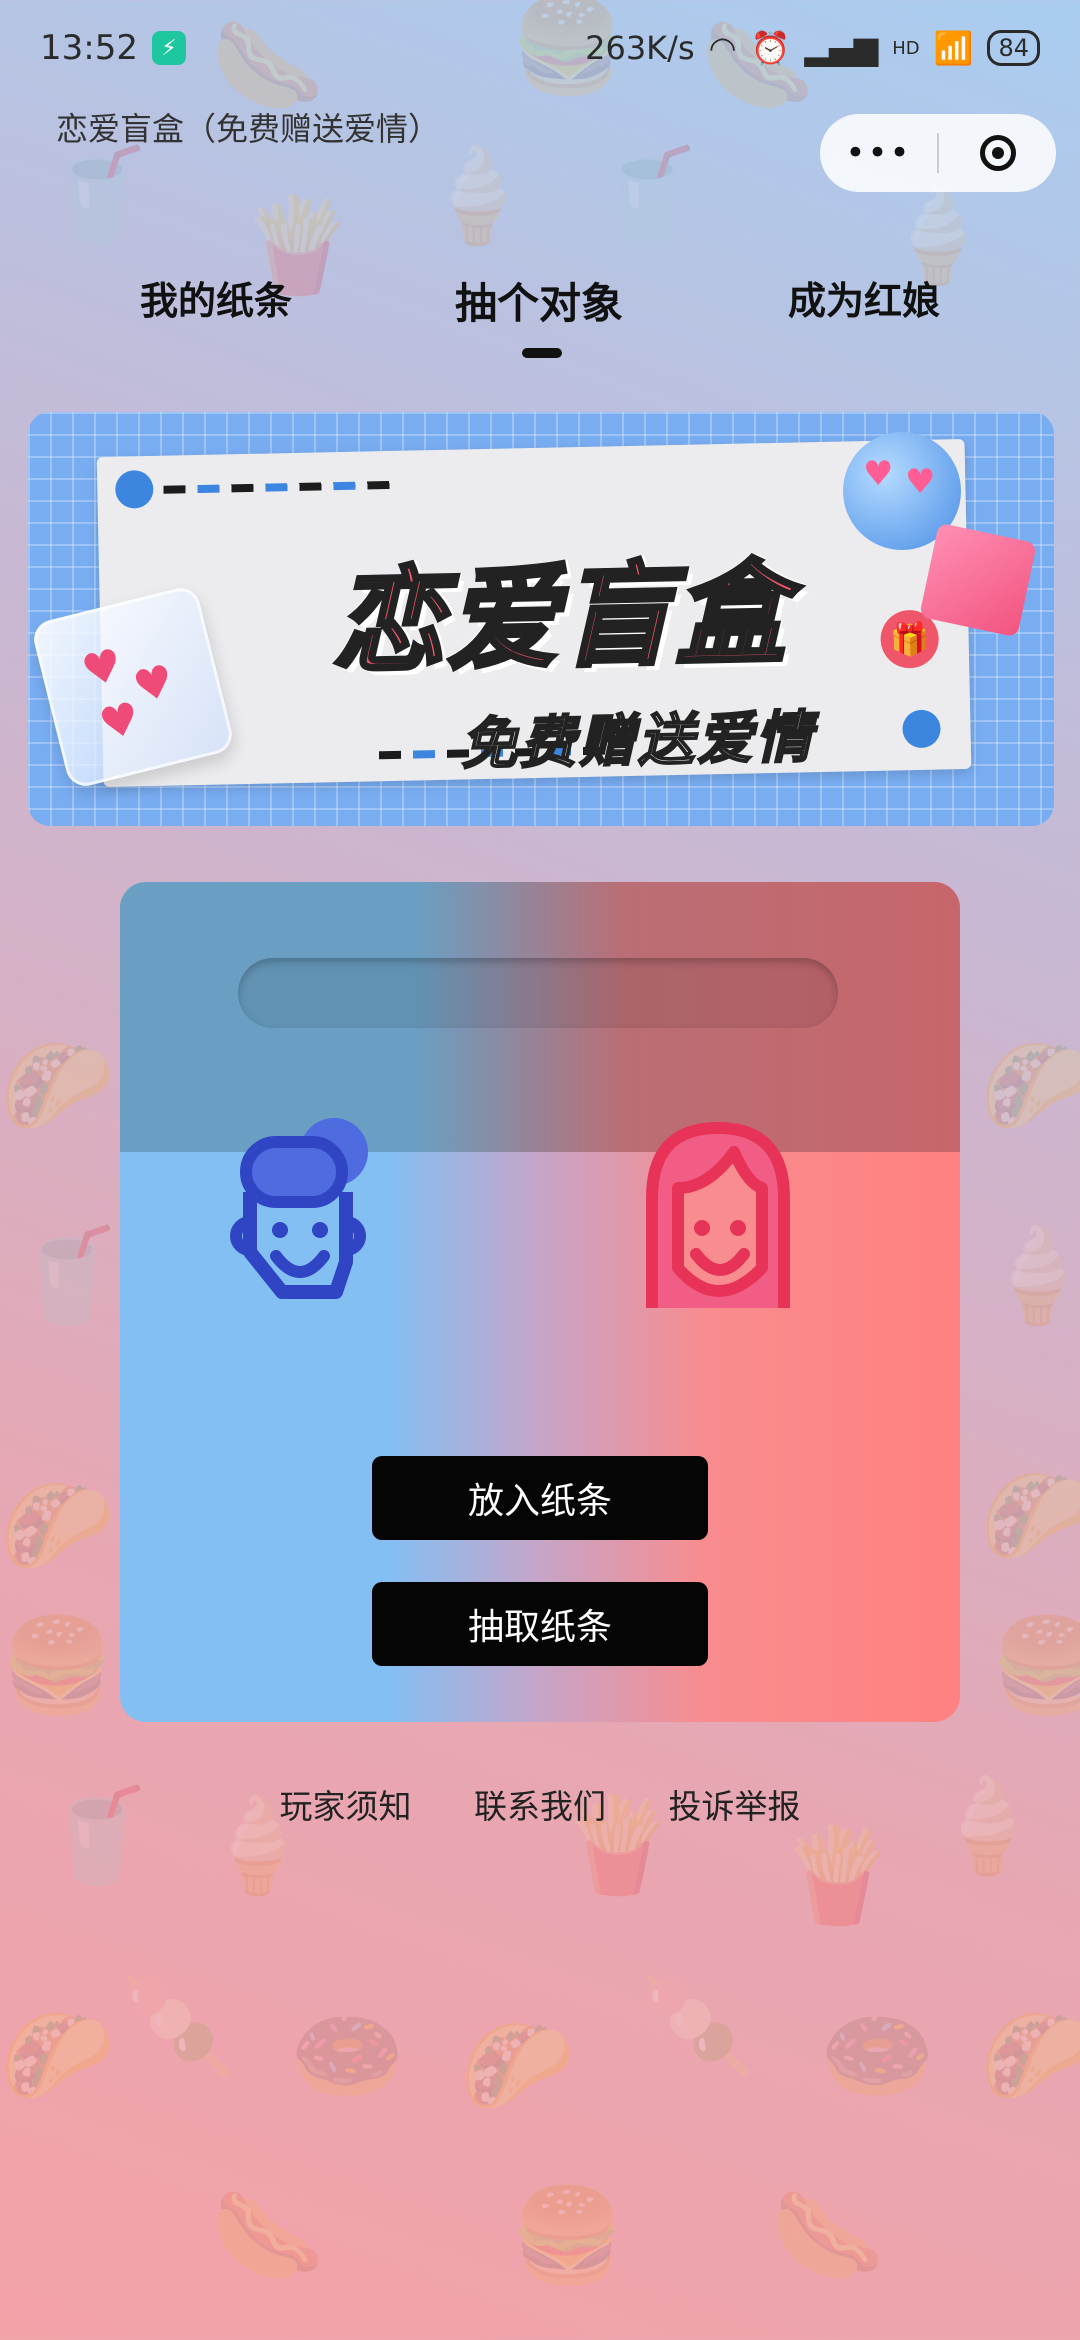 The image size is (1080, 2340). What do you see at coordinates (637, 741) in the screenshot?
I see `banner-subtitle: 免费赠送爱情` at bounding box center [637, 741].